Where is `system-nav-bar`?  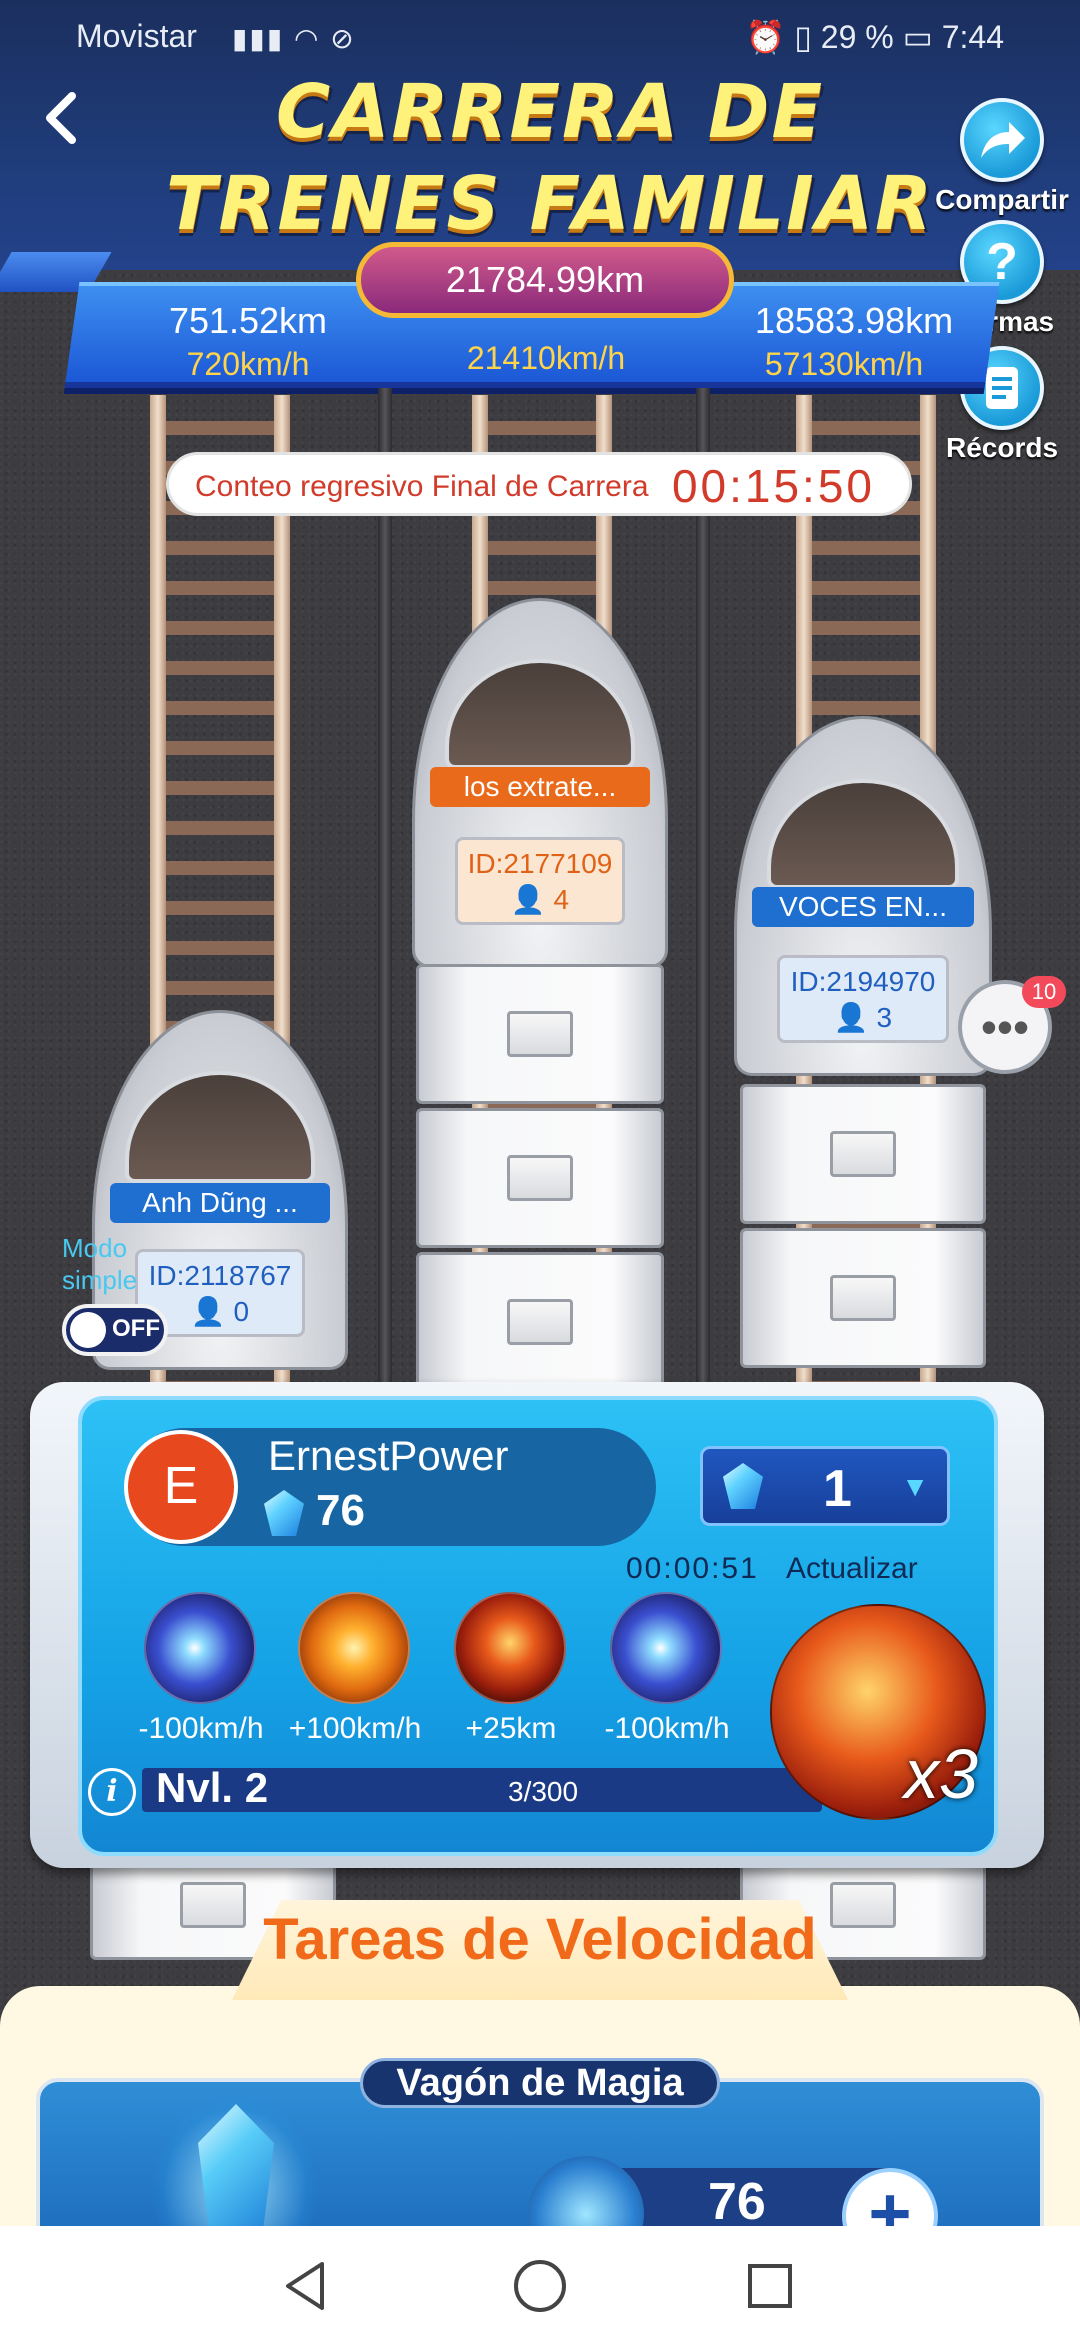
system-nav-bar is located at coordinates (540, 2283).